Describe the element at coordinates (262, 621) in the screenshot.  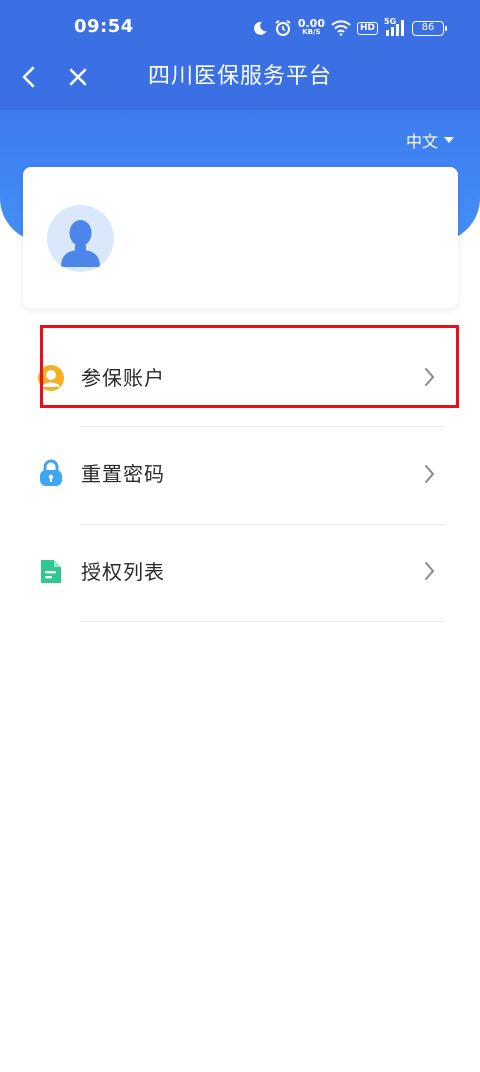
I see `divider` at that location.